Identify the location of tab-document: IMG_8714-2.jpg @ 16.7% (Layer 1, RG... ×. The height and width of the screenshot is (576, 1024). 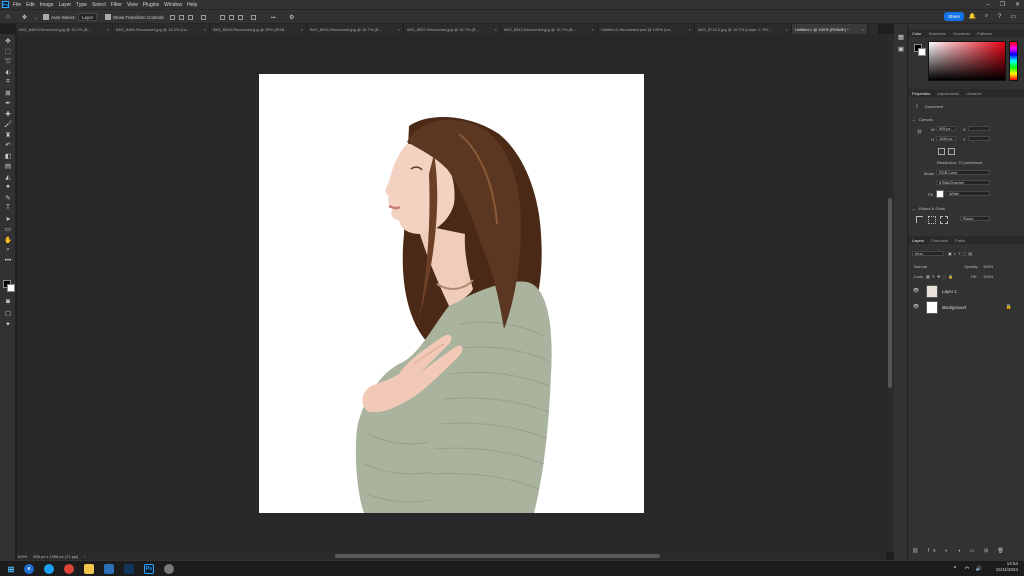
(743, 29).